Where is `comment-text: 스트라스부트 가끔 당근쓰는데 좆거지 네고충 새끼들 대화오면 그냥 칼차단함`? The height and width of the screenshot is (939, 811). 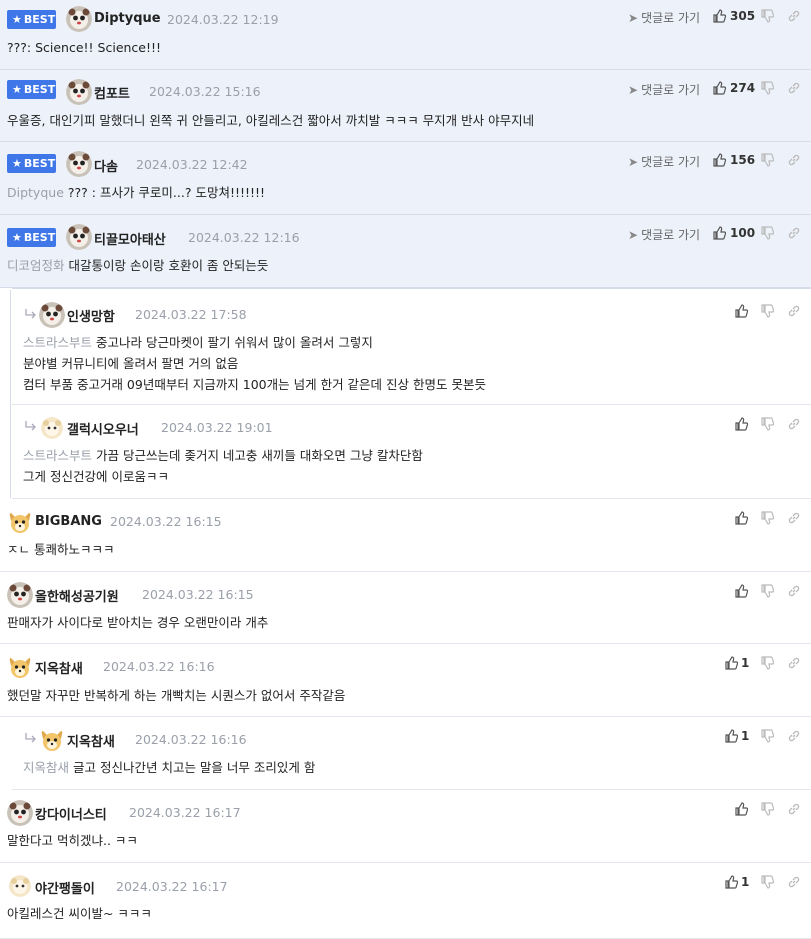
comment-text: 스트라스부트 가끔 당근쓰는데 좆거지 네고충 새끼들 대화오면 그냥 칼차단함 is located at coordinates (223, 455).